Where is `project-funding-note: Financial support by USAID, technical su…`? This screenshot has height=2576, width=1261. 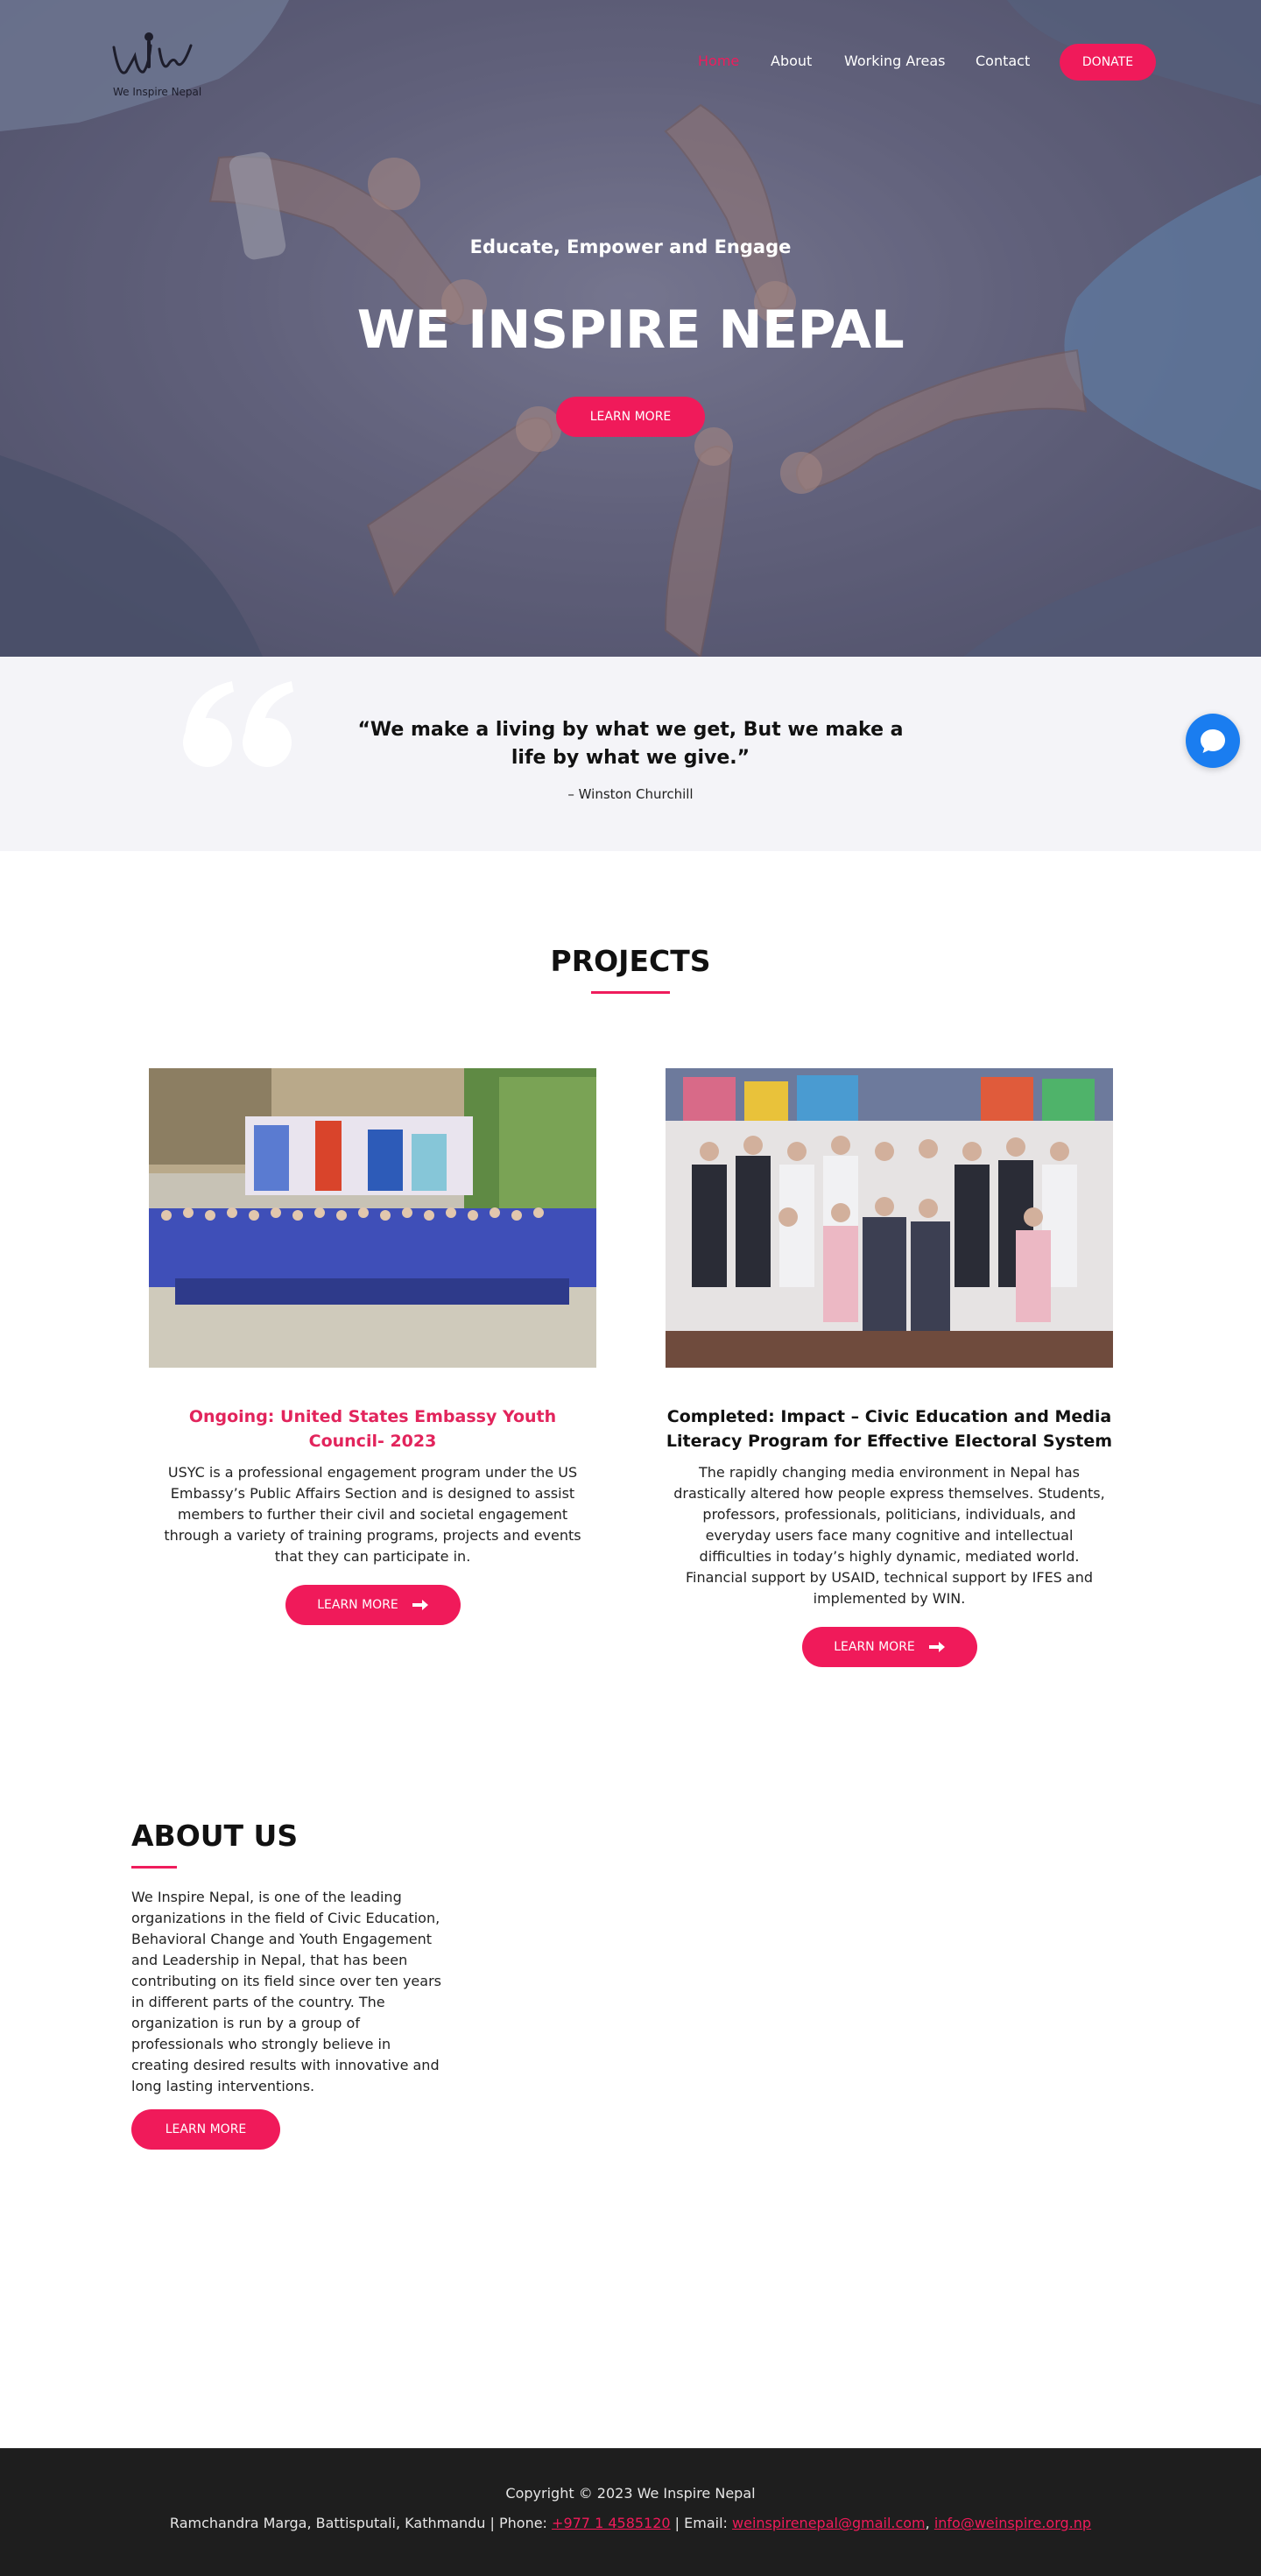 project-funding-note: Financial support by USAID, technical su… is located at coordinates (889, 1588).